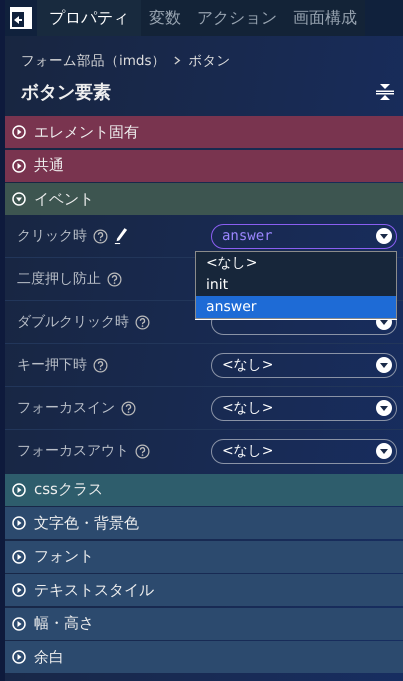 This screenshot has width=403, height=681. What do you see at coordinates (204, 556) in the screenshot?
I see `section-header: フォント` at bounding box center [204, 556].